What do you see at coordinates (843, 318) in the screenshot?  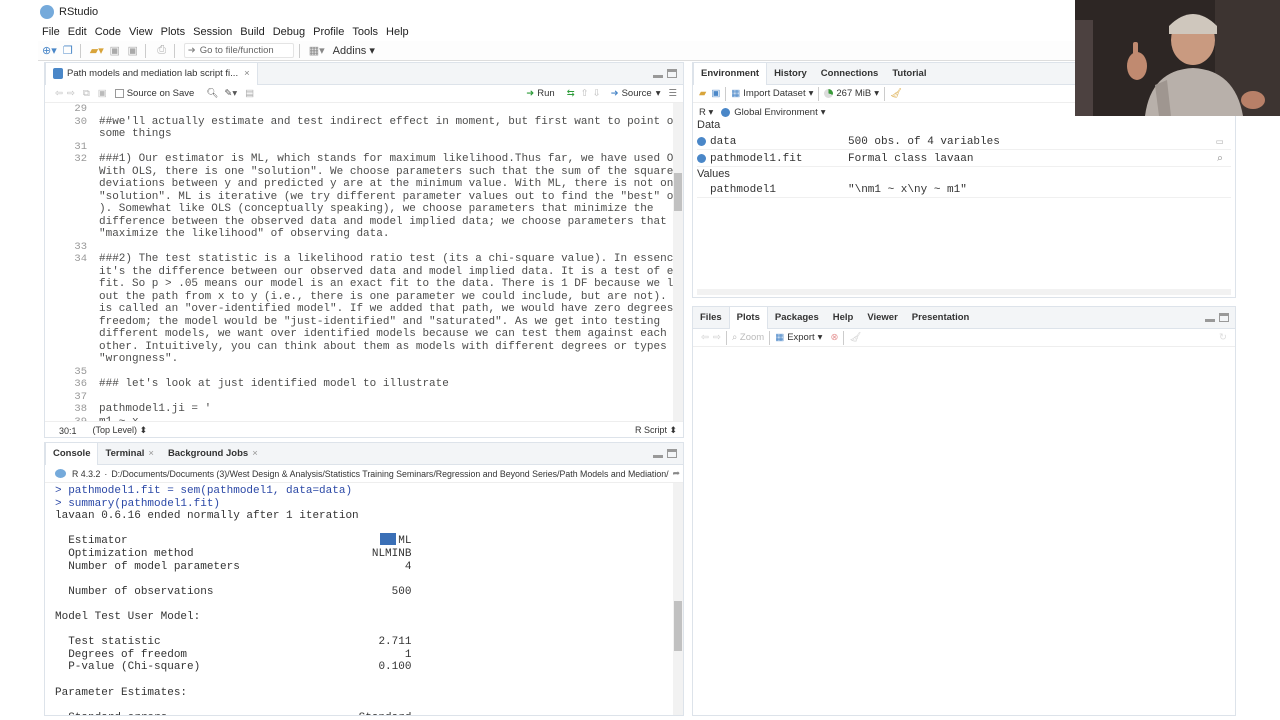 I see `tab-help: Help` at bounding box center [843, 318].